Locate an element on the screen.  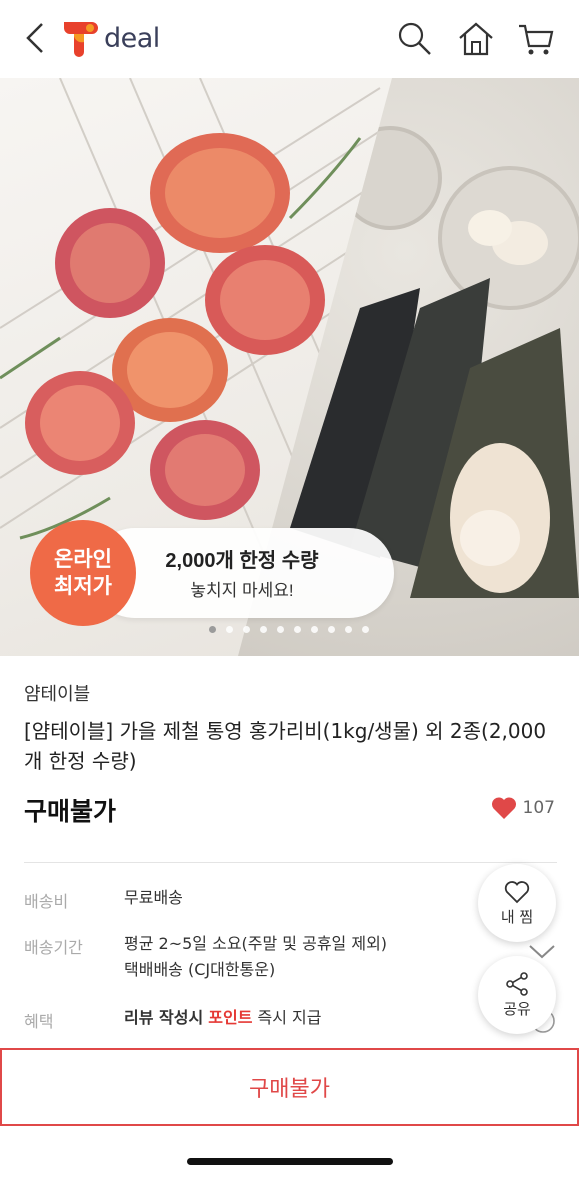
tdeal-logo: deal is located at coordinates (111, 38).